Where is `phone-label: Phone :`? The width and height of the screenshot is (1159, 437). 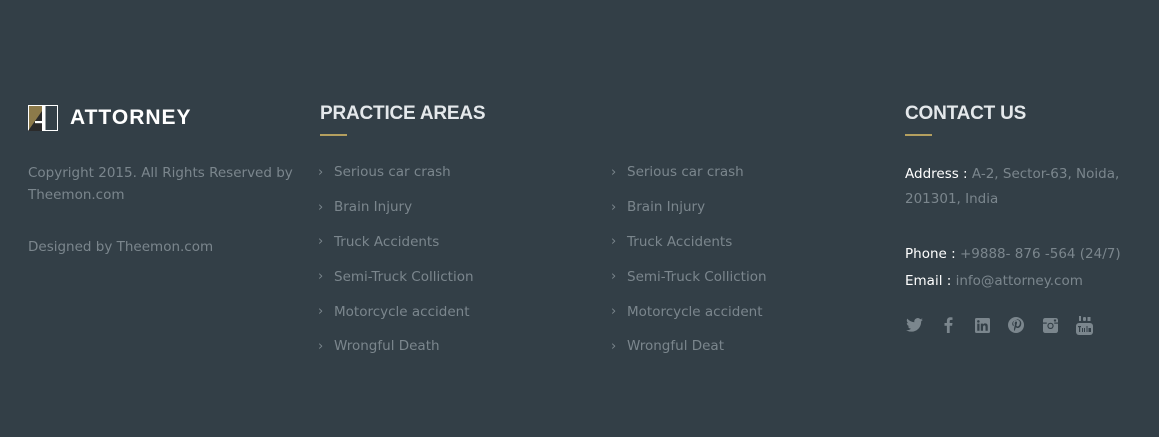
phone-label: Phone : is located at coordinates (930, 254).